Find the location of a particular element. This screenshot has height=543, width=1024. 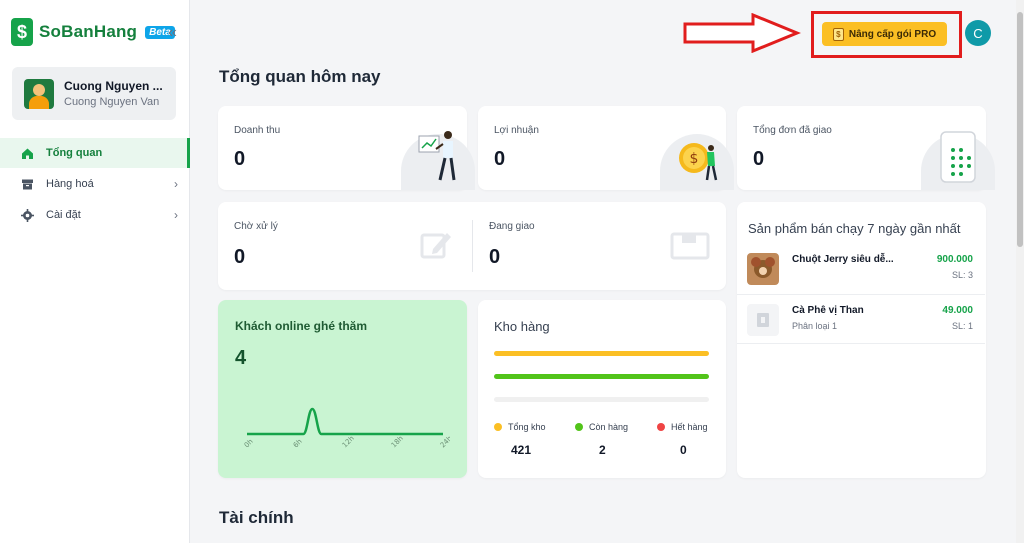

pending-label: Chờ xử lý is located at coordinates (256, 226).